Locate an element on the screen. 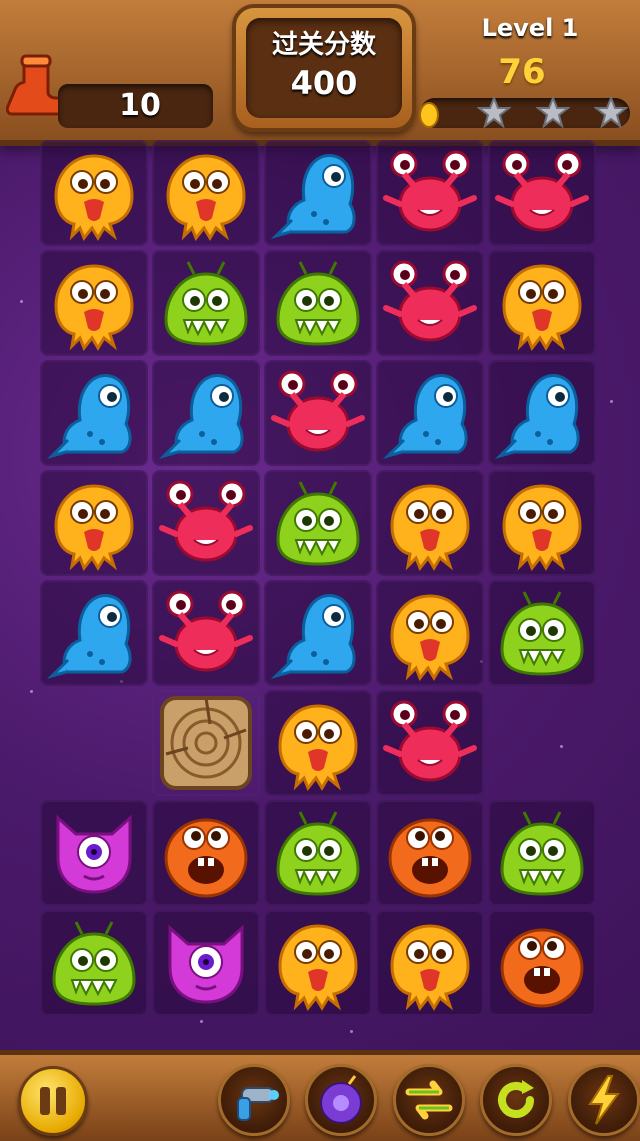  ray-gun-button is located at coordinates (254, 1100).